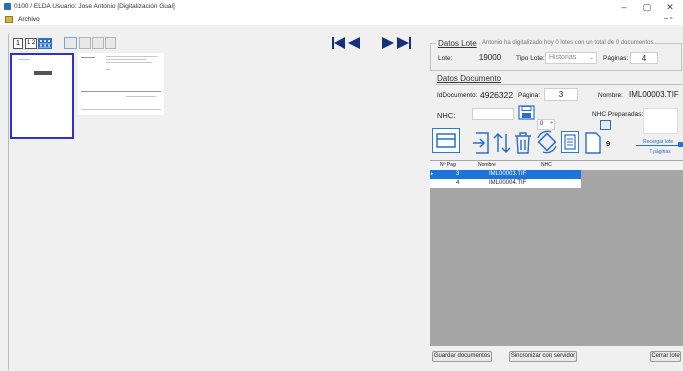  Describe the element at coordinates (458, 183) in the screenshot. I see `row-pag: 4` at that location.